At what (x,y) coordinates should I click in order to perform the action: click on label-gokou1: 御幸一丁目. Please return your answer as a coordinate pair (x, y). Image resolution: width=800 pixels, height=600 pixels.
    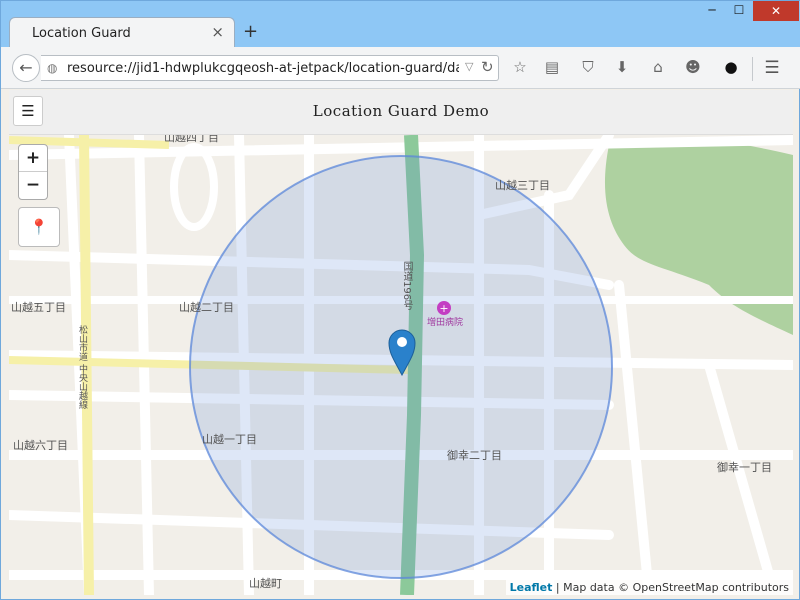
    Looking at the image, I should click on (744, 467).